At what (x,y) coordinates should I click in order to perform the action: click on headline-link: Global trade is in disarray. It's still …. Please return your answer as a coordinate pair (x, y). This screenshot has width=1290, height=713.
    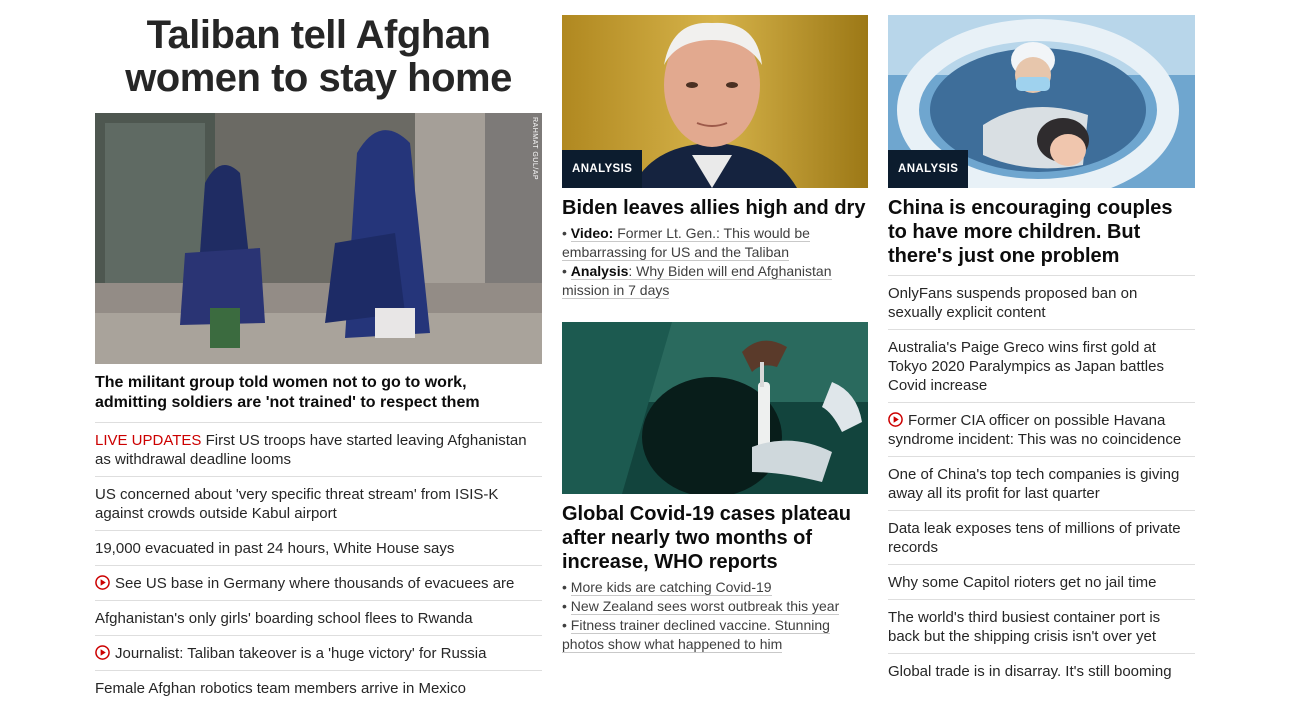
    Looking at the image, I should click on (1030, 671).